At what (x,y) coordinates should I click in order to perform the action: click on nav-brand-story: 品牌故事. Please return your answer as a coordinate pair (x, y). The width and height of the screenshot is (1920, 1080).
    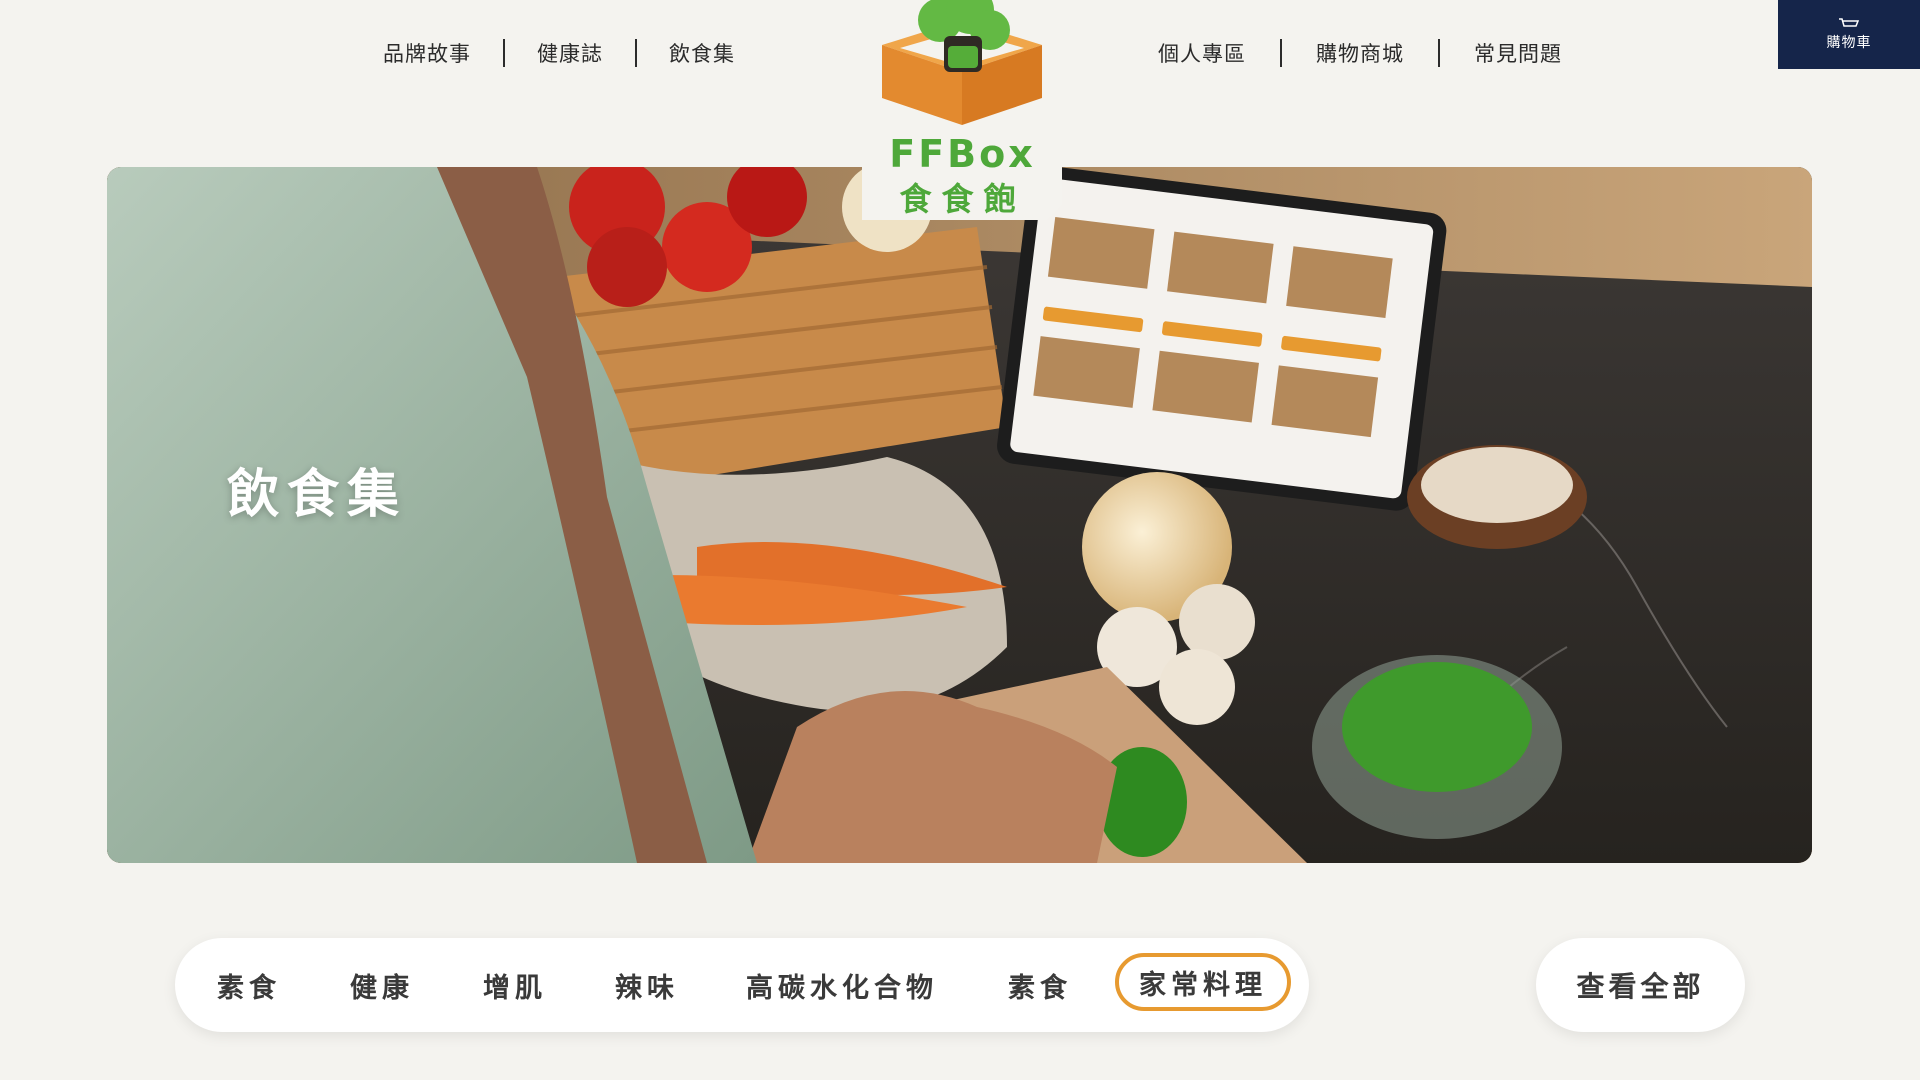
    Looking at the image, I should click on (427, 53).